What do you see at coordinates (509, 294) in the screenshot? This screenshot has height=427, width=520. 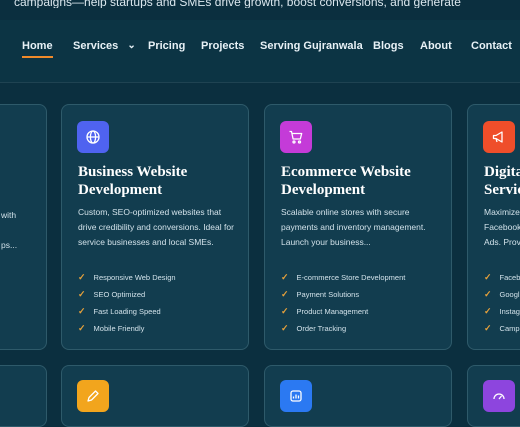 I see `feature-label: Googl` at bounding box center [509, 294].